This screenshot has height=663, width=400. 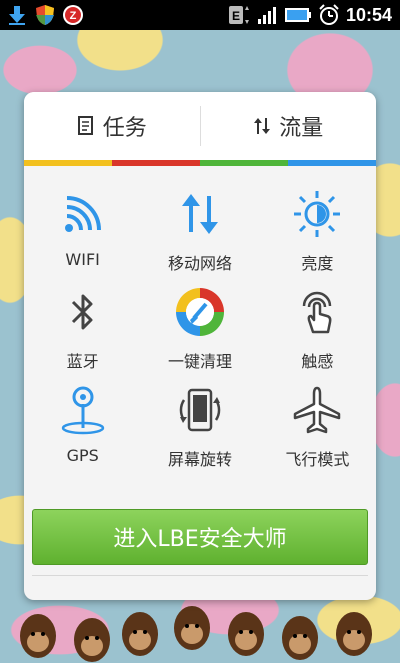 I want to click on system-icons: E 10:54, so click(x=314, y=15).